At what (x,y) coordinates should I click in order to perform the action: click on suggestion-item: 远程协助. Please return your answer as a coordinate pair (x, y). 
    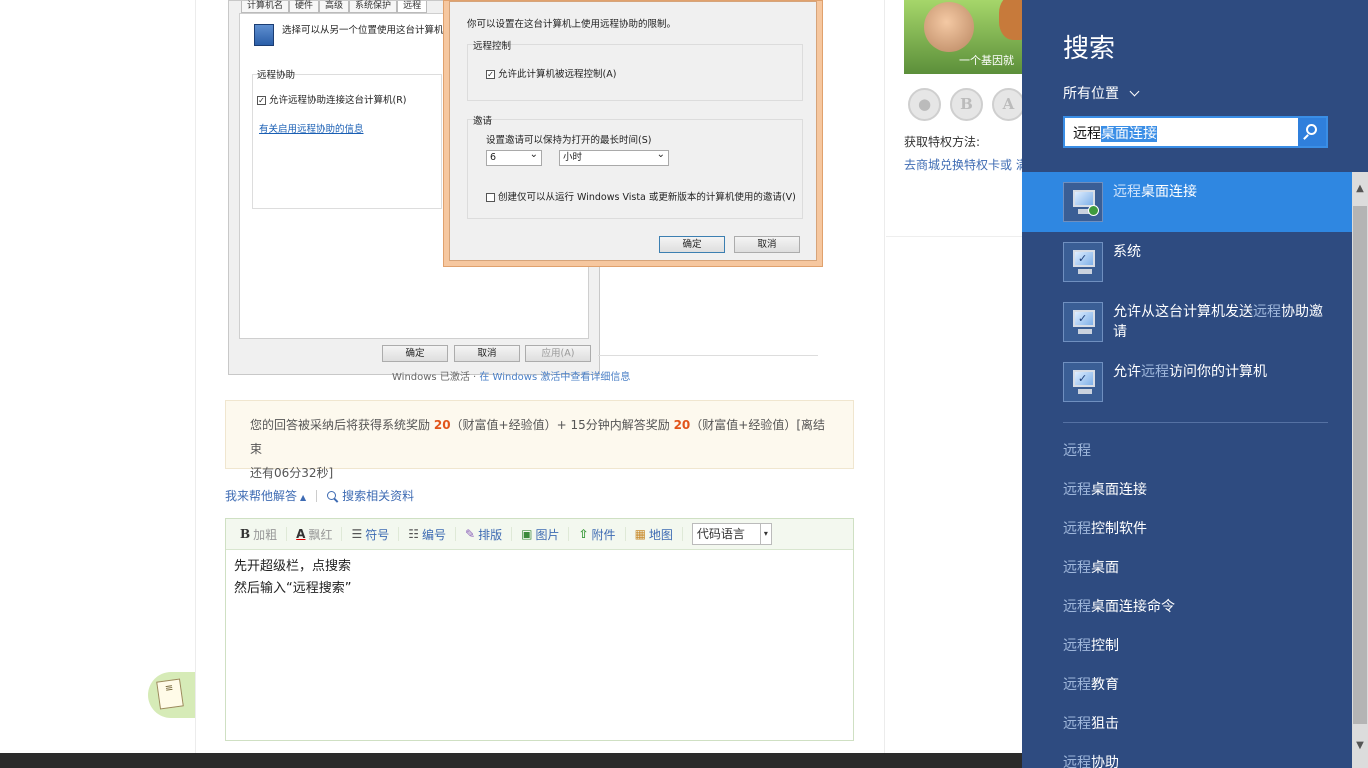
    Looking at the image, I should click on (1119, 759).